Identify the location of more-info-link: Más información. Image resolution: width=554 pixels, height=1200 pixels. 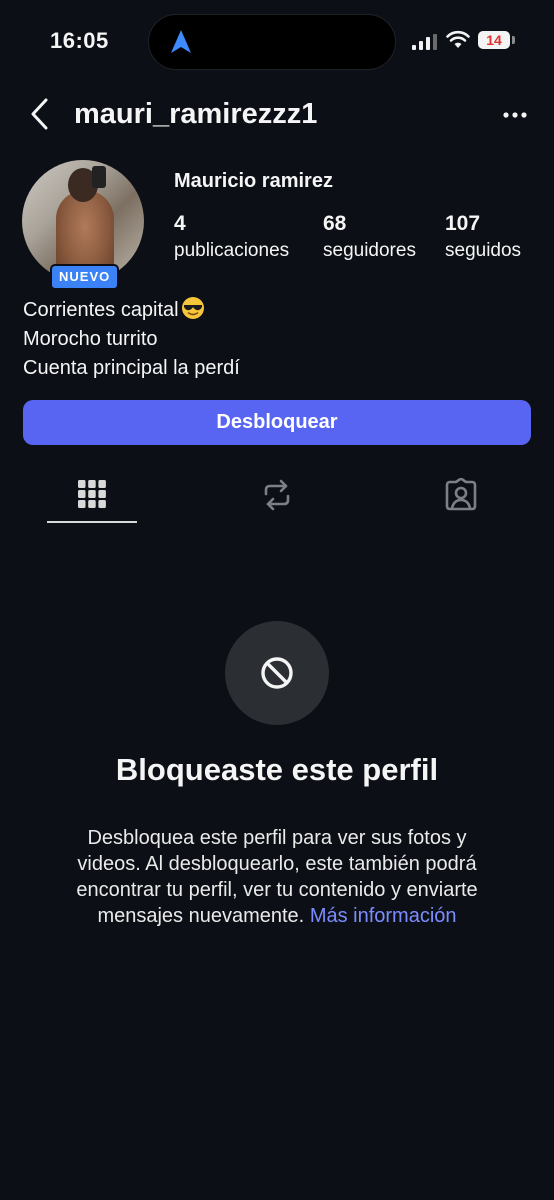
(383, 916).